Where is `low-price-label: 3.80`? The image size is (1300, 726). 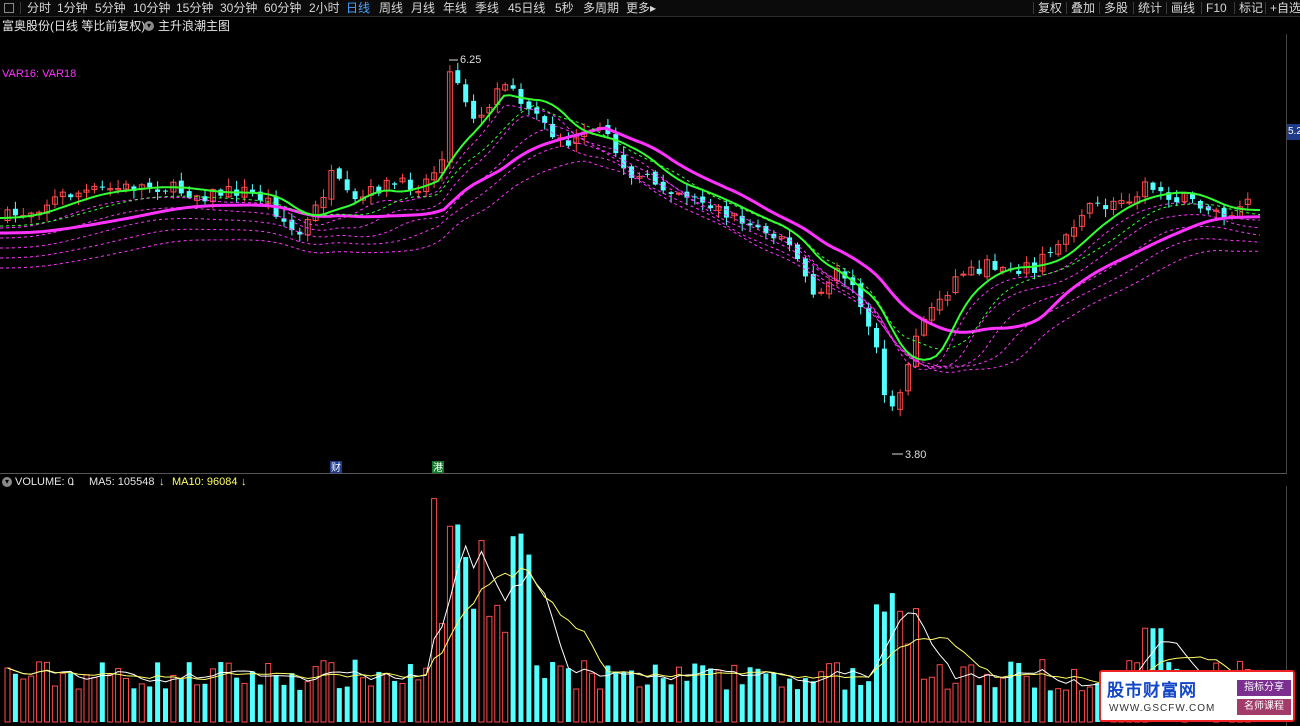 low-price-label: 3.80 is located at coordinates (915, 455).